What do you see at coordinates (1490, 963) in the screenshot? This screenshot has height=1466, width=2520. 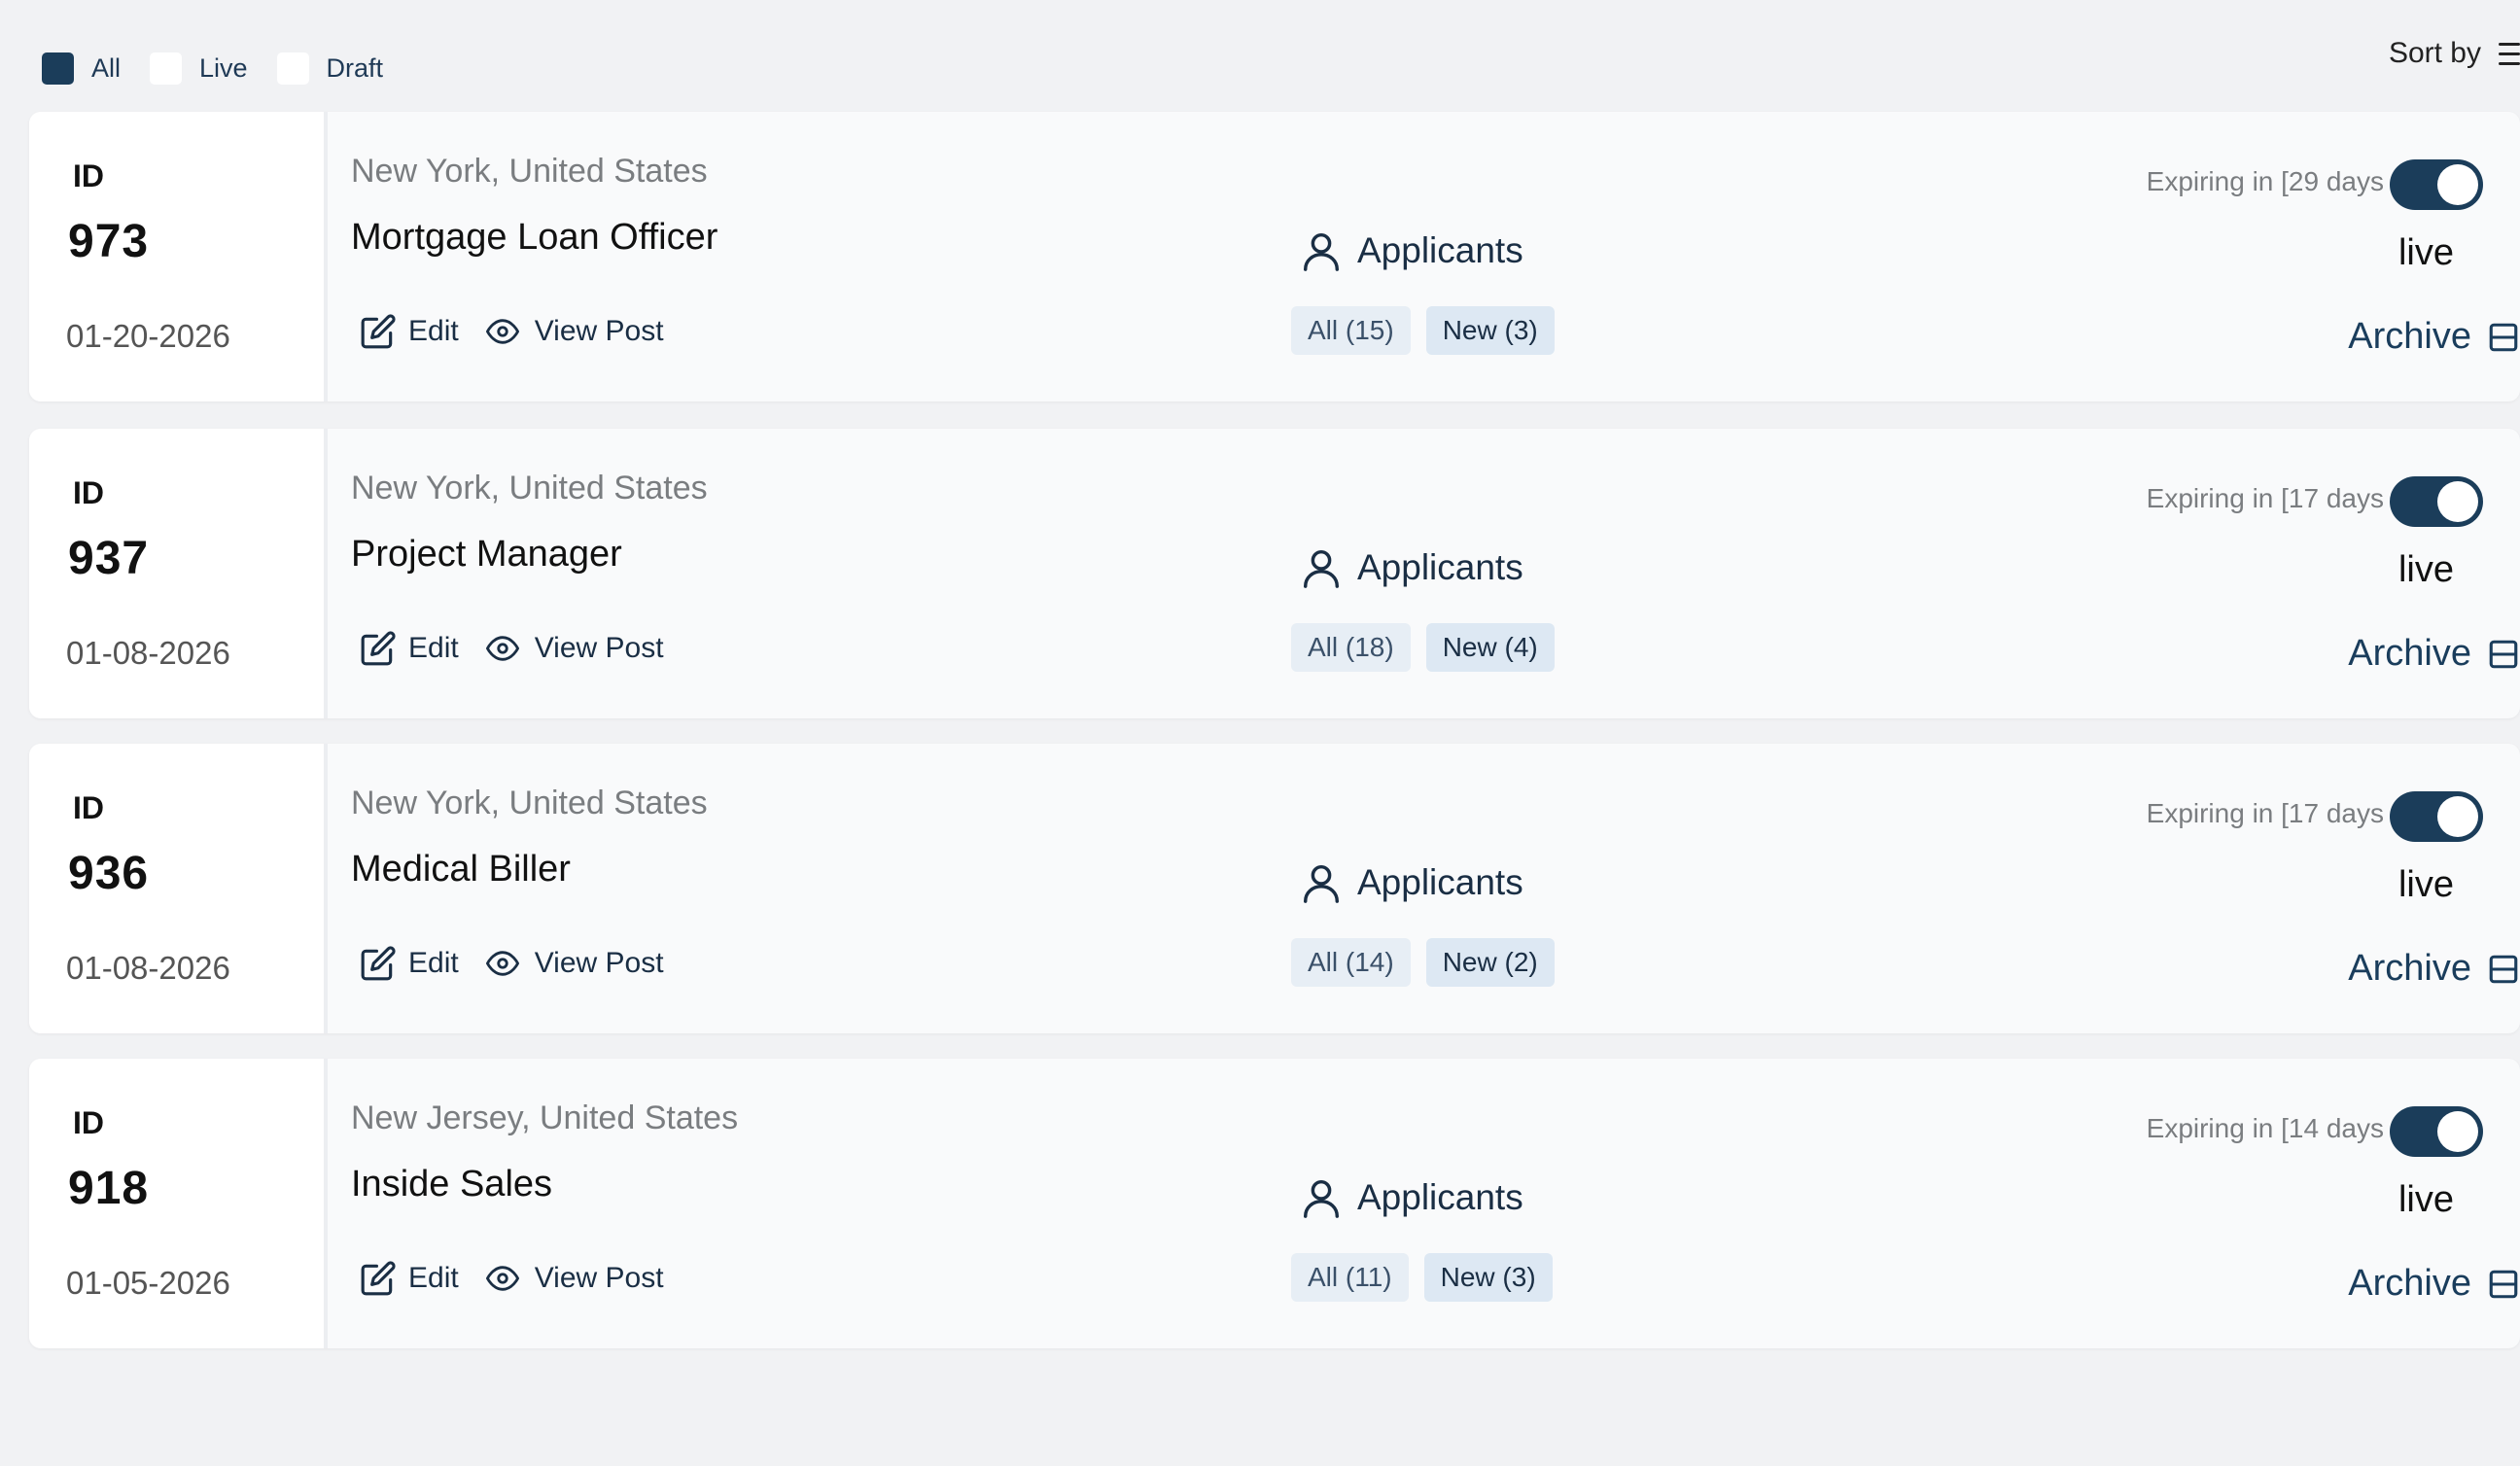 I see `new-applicants-pill: New (2)` at bounding box center [1490, 963].